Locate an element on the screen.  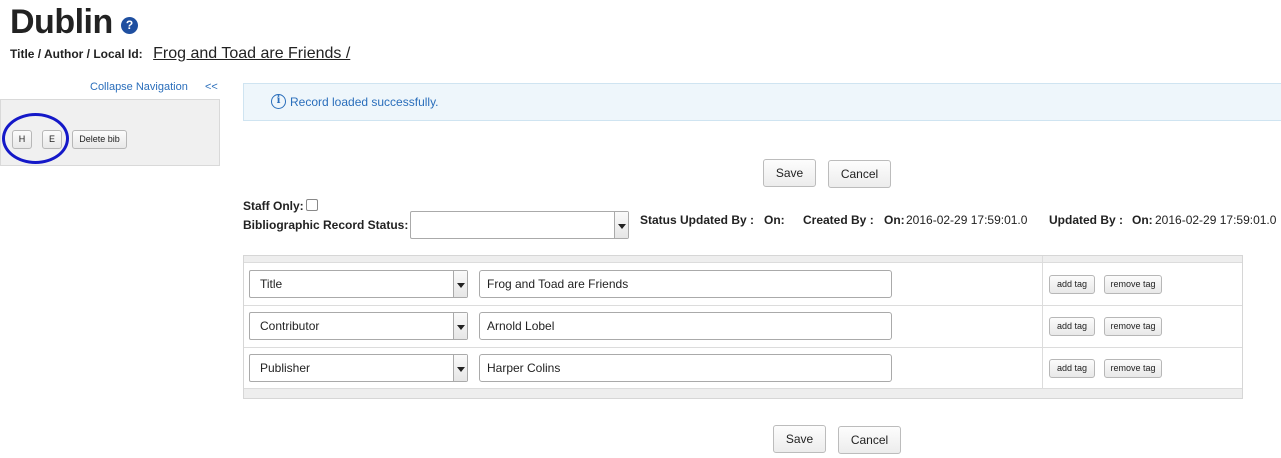
status-on-label: On: is located at coordinates (774, 220).